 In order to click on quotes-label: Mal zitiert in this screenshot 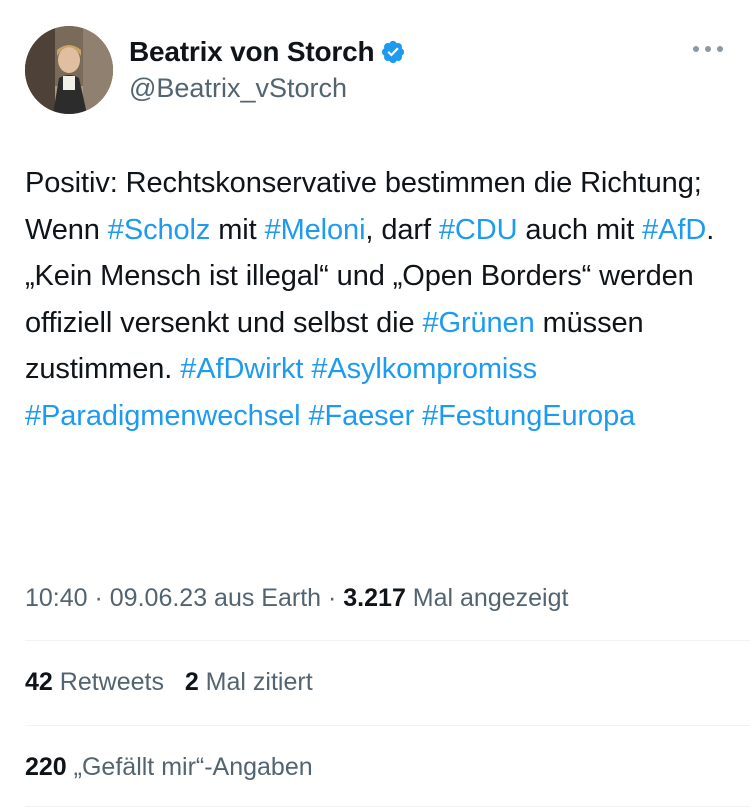, I will do `click(255, 682)`.